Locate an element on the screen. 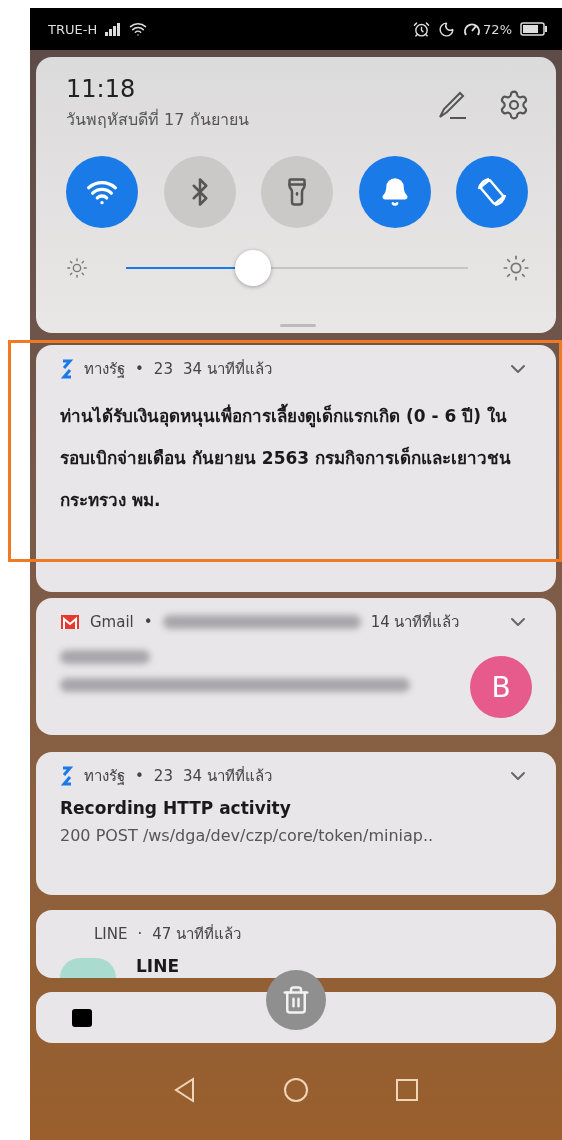 Image resolution: width=562 pixels, height=1140 pixels. back-button is located at coordinates (185, 1090).